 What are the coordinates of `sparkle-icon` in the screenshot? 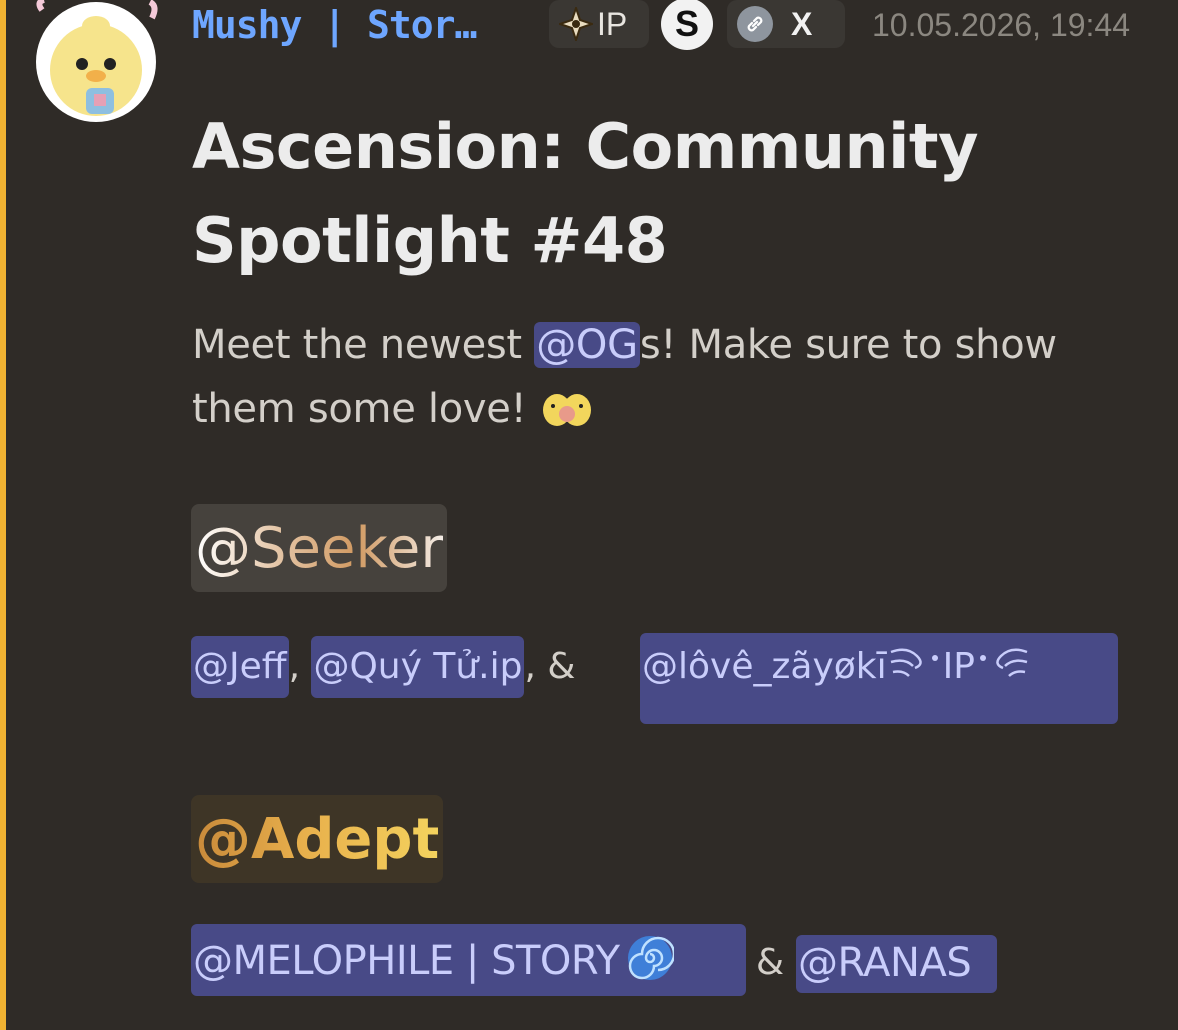 It's located at (576, 24).